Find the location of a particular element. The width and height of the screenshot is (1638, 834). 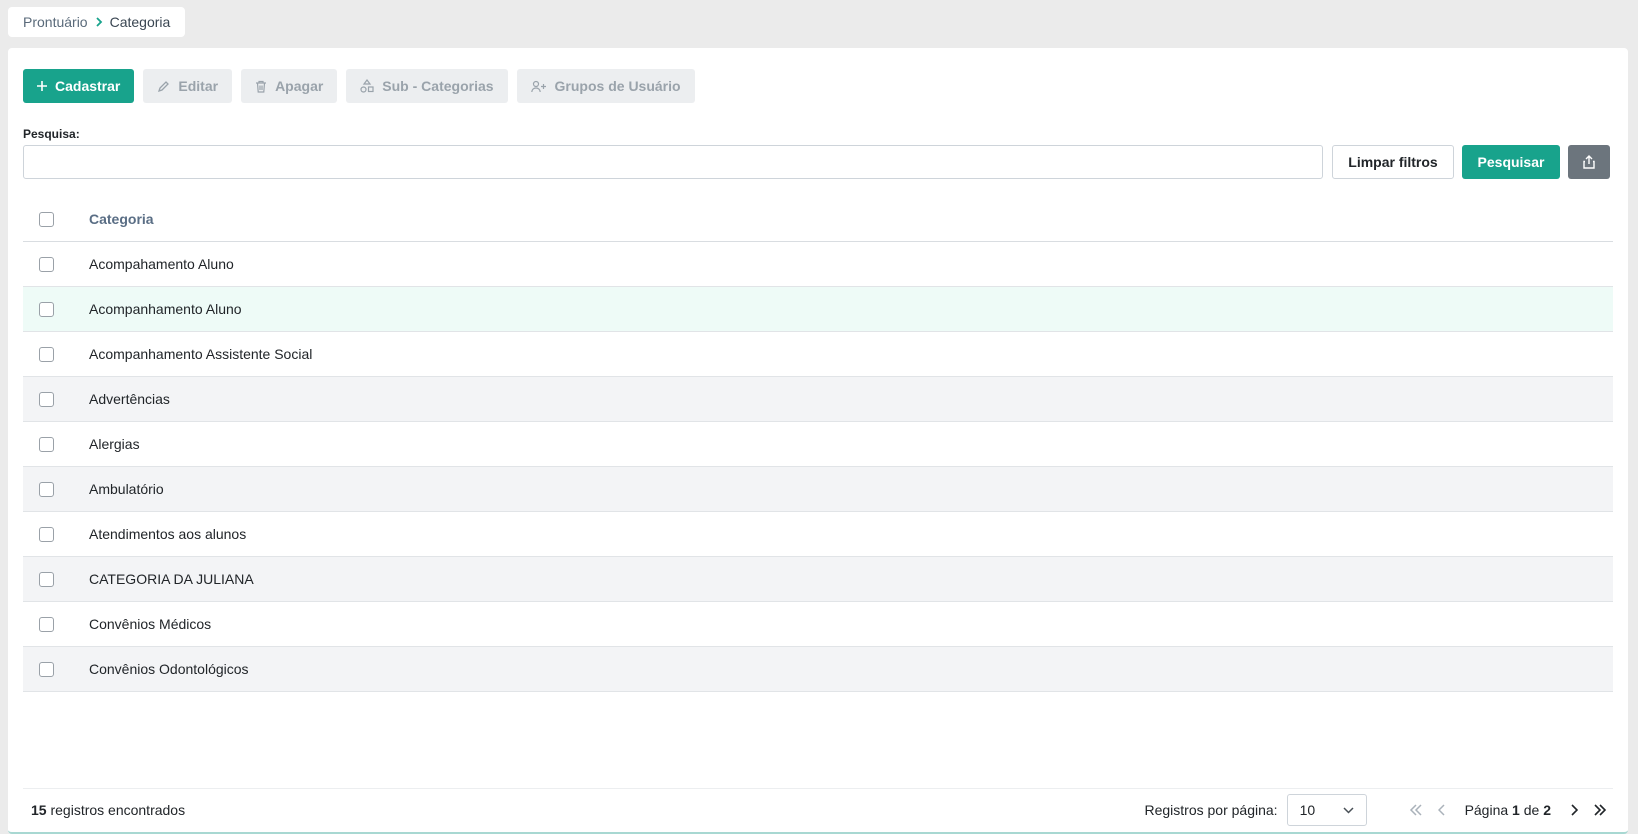

breadcrumb: Prontuário Categoria is located at coordinates (97, 22).